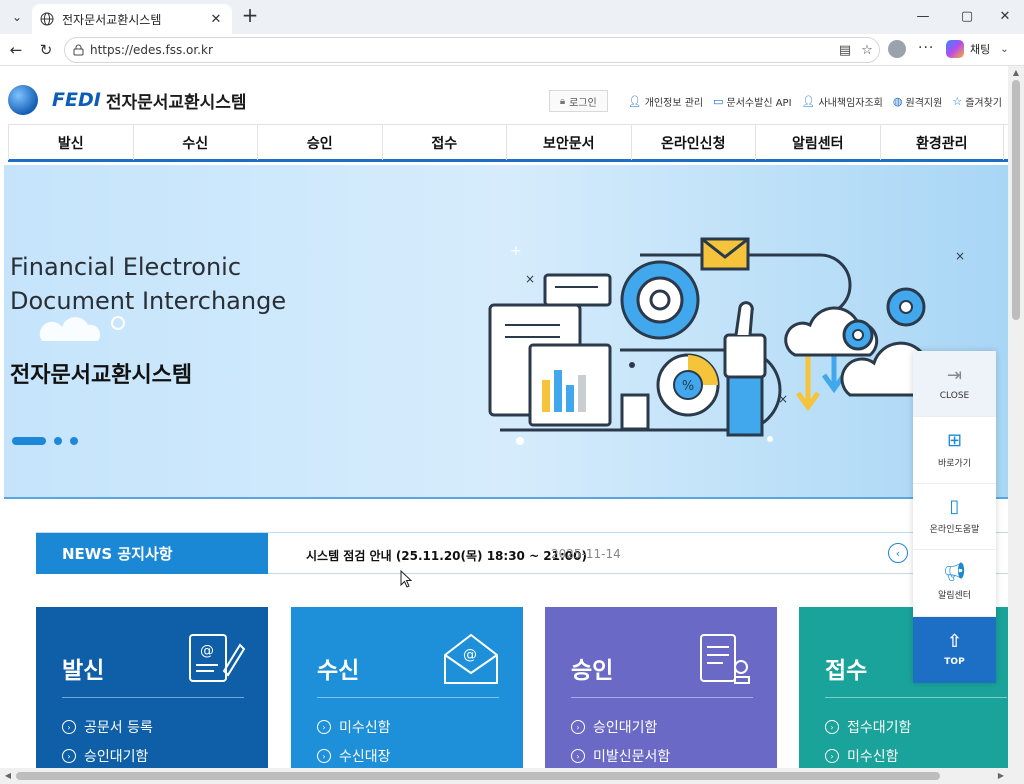 This screenshot has width=1024, height=784. What do you see at coordinates (726, 341) in the screenshot?
I see `hero-illustration: % + × × ×` at bounding box center [726, 341].